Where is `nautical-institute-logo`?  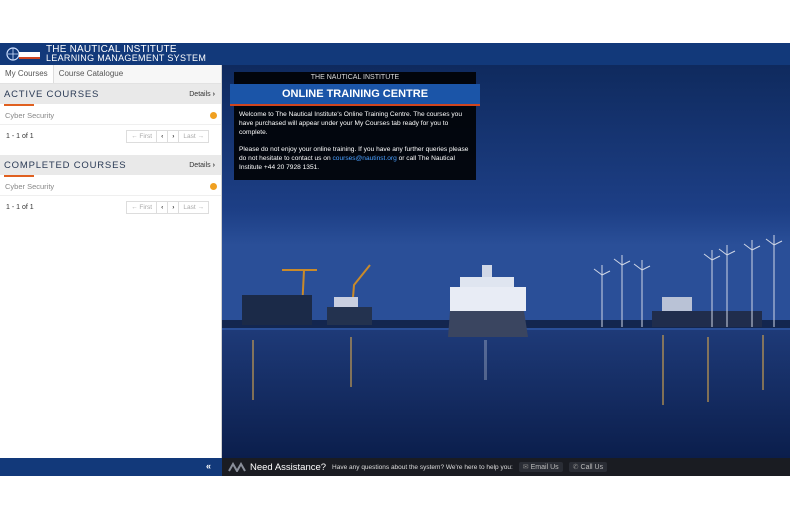
nautical-institute-logo is located at coordinates (23, 54).